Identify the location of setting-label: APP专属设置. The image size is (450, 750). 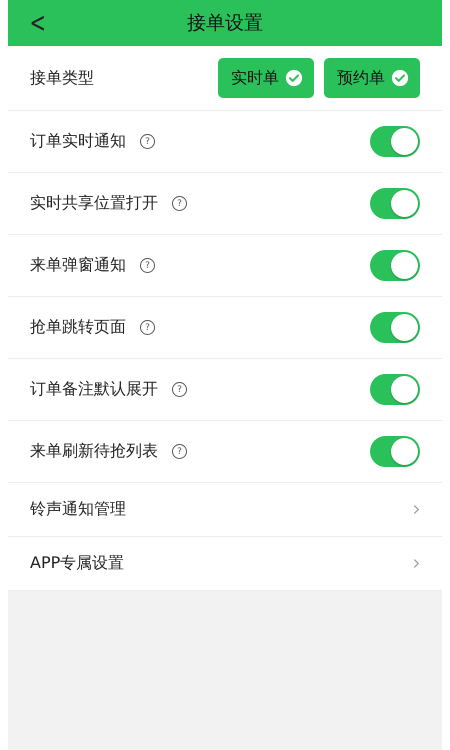
(77, 563).